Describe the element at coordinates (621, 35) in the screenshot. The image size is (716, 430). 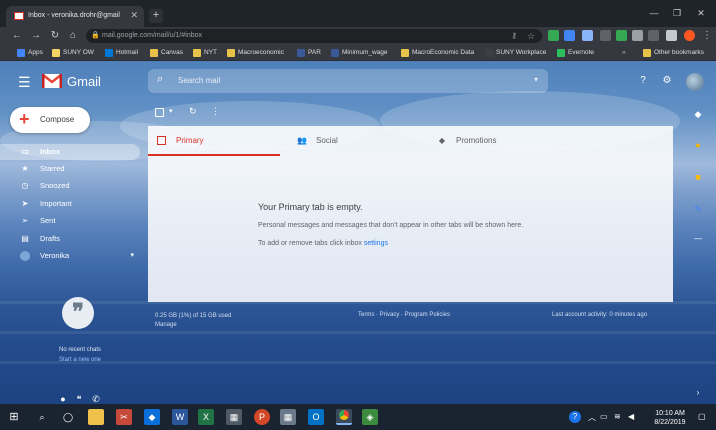
I see `extension-check-icon` at that location.